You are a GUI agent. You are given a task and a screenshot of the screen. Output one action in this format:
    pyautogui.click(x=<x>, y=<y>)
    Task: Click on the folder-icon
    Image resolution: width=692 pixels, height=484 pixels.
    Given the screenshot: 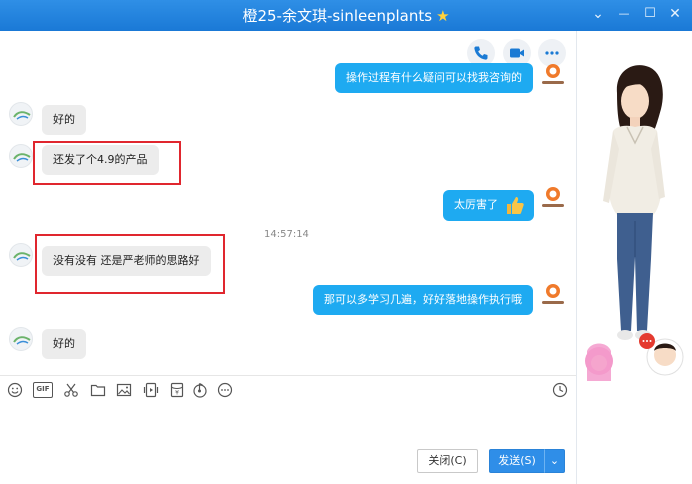 What is the action you would take?
    pyautogui.click(x=98, y=390)
    